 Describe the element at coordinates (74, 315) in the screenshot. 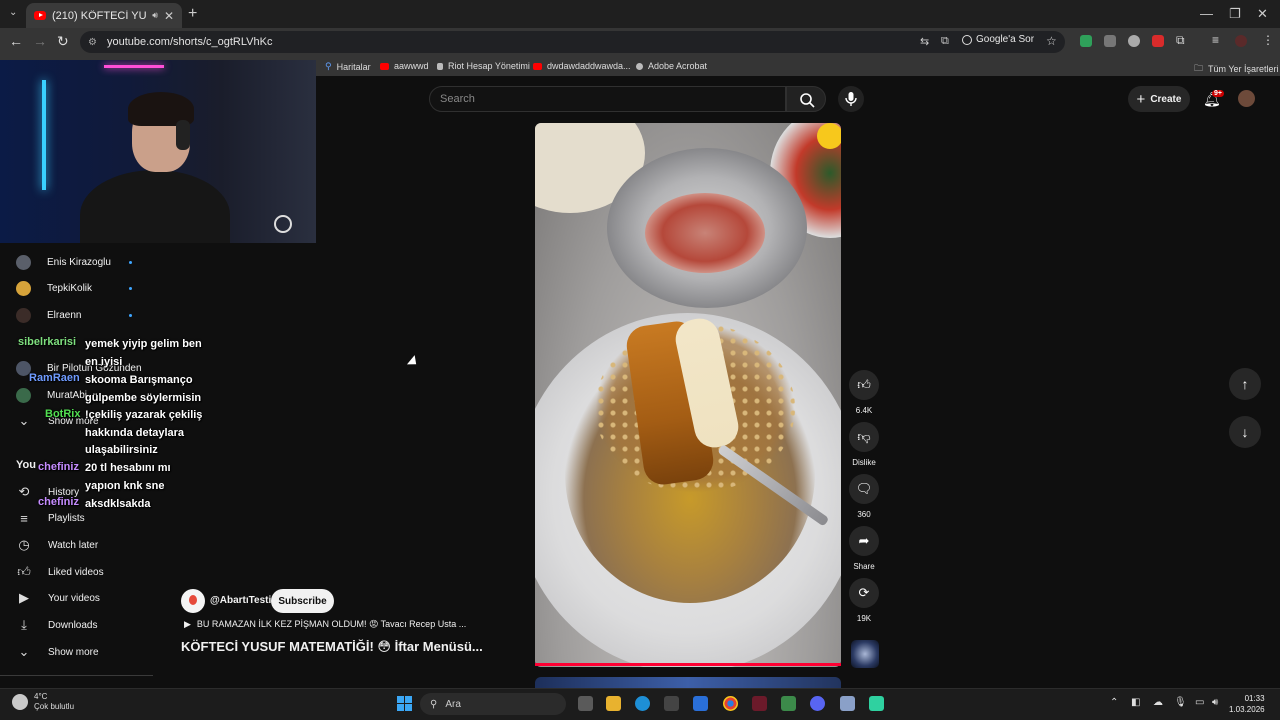

I see `sidebar-subscription-item: Elraenn` at that location.